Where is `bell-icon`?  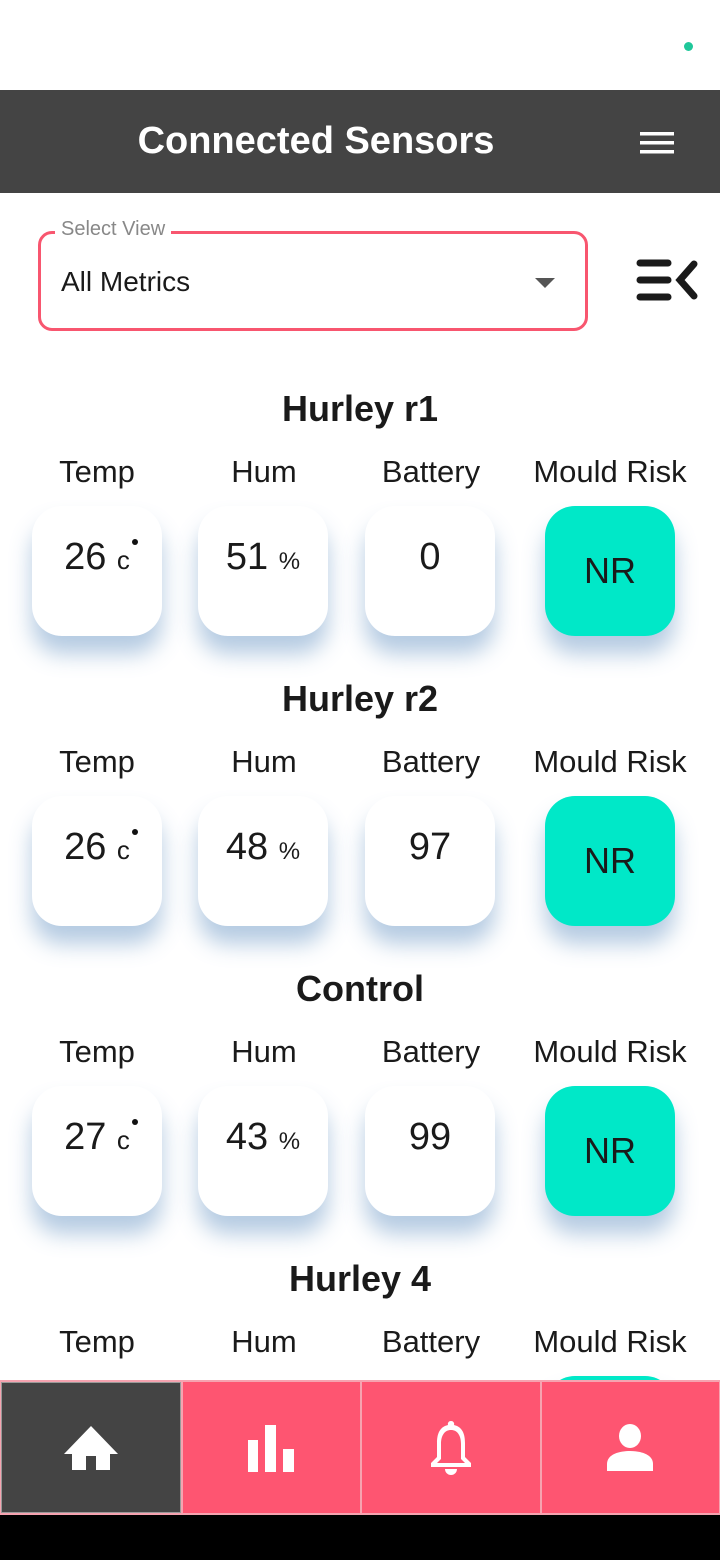 bell-icon is located at coordinates (450, 1447).